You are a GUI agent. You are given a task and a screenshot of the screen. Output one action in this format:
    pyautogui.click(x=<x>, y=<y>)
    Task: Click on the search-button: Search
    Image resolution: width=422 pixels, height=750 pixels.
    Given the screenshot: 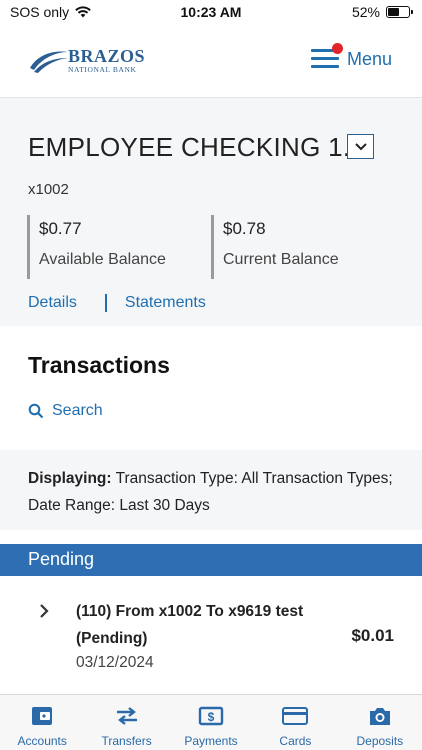 What is the action you would take?
    pyautogui.click(x=65, y=411)
    